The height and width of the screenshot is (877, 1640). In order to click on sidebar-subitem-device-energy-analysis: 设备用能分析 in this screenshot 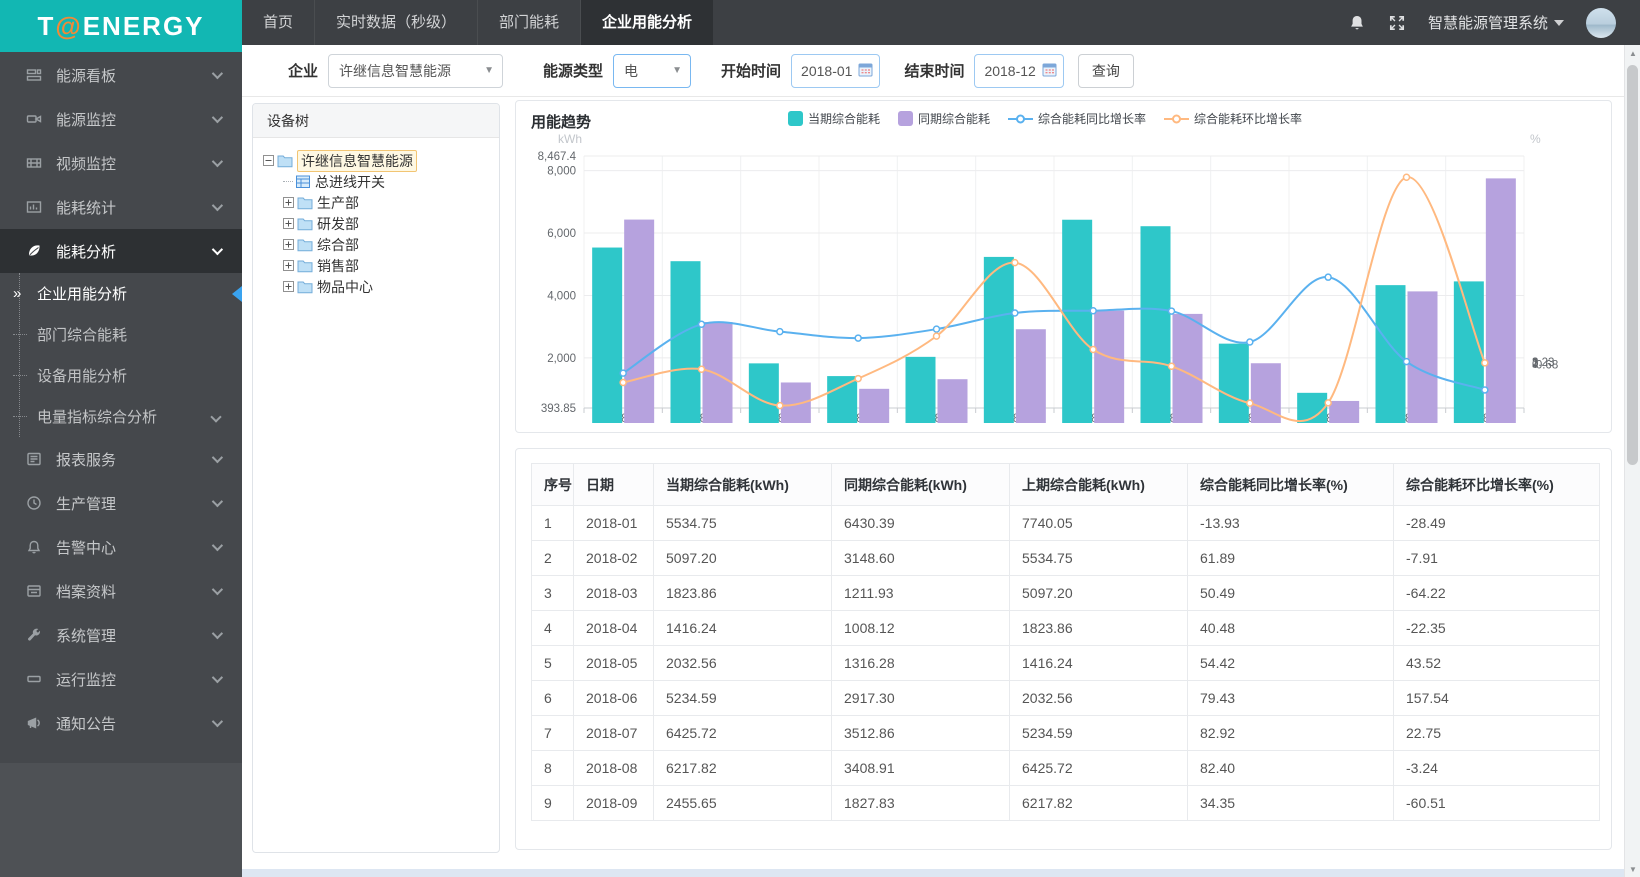, I will do `click(121, 375)`.